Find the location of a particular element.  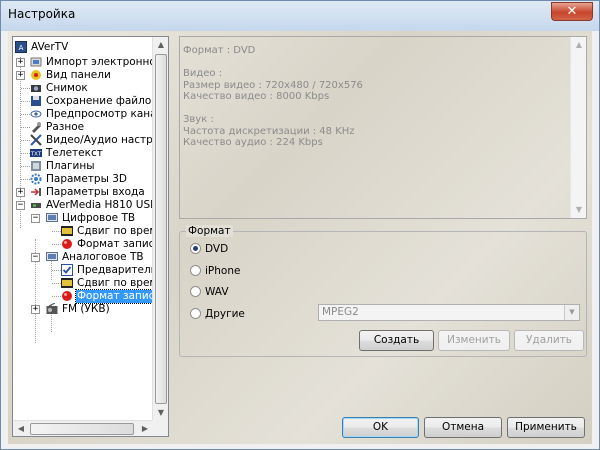

checkbox-icon is located at coordinates (67, 270).